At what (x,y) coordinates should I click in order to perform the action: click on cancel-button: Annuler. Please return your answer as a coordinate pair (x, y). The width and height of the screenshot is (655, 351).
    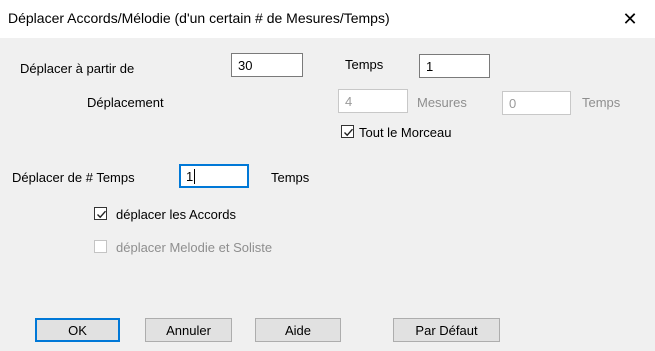
    Looking at the image, I should click on (188, 330).